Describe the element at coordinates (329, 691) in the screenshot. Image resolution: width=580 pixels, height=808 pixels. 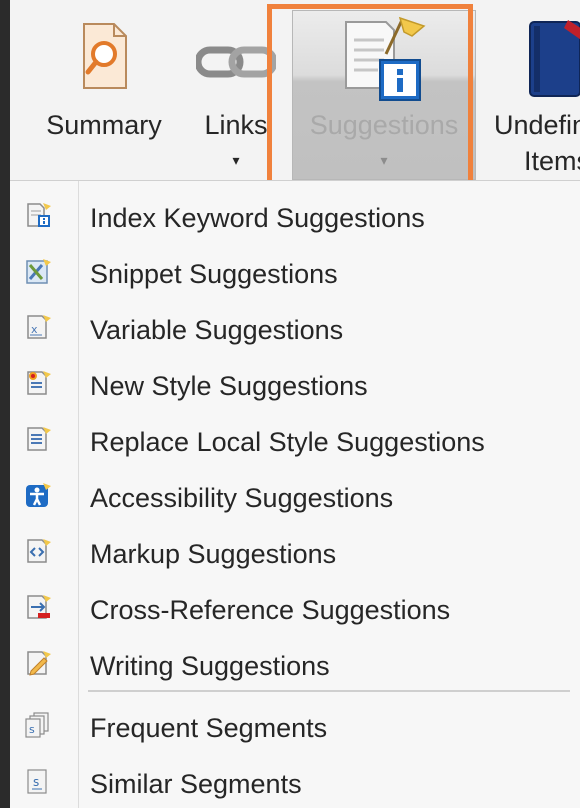
I see `menu-separator` at that location.